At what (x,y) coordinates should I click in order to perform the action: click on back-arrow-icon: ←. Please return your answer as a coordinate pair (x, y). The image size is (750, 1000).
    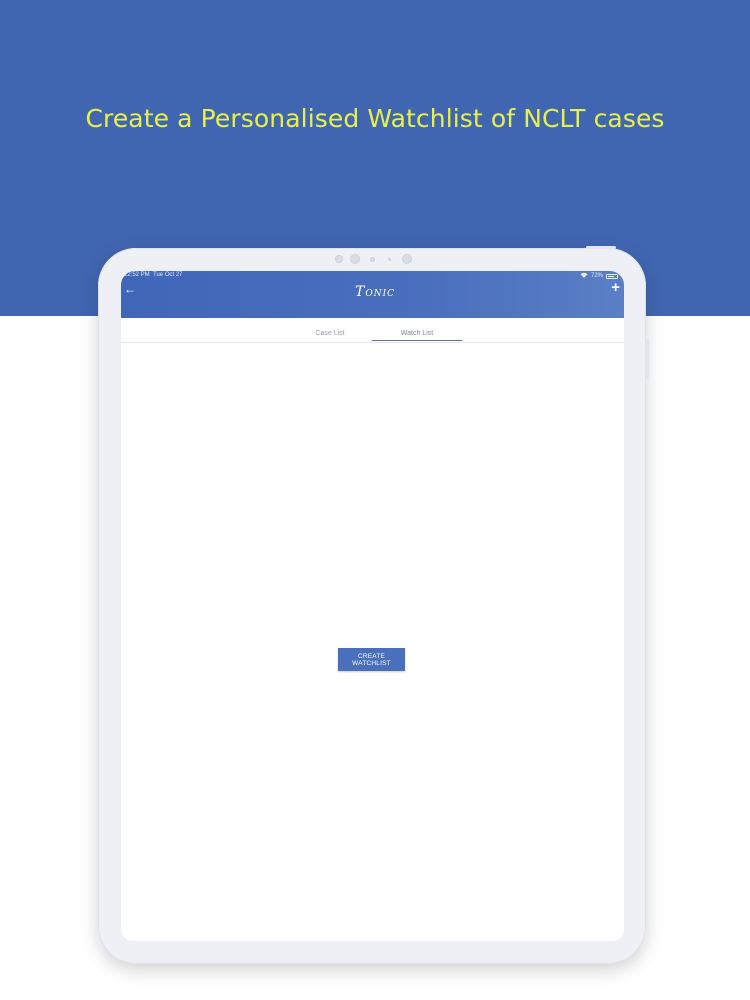
    Looking at the image, I should click on (130, 289).